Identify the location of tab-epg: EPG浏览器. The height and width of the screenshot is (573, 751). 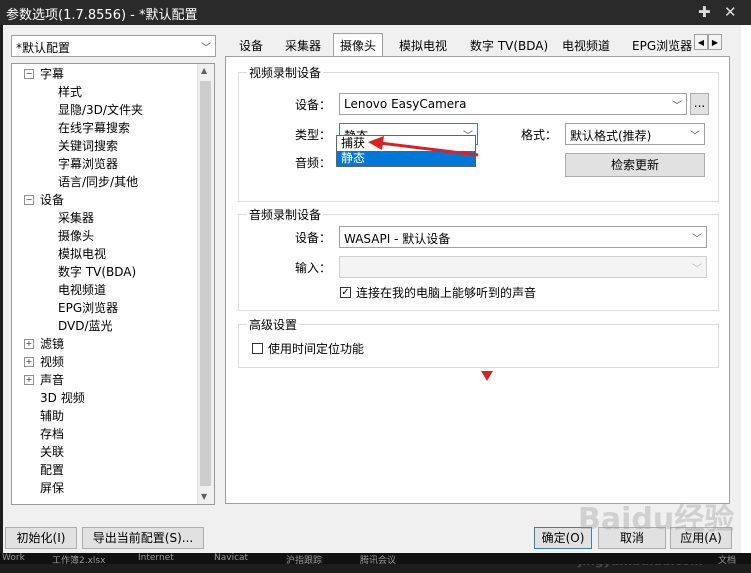
(662, 46).